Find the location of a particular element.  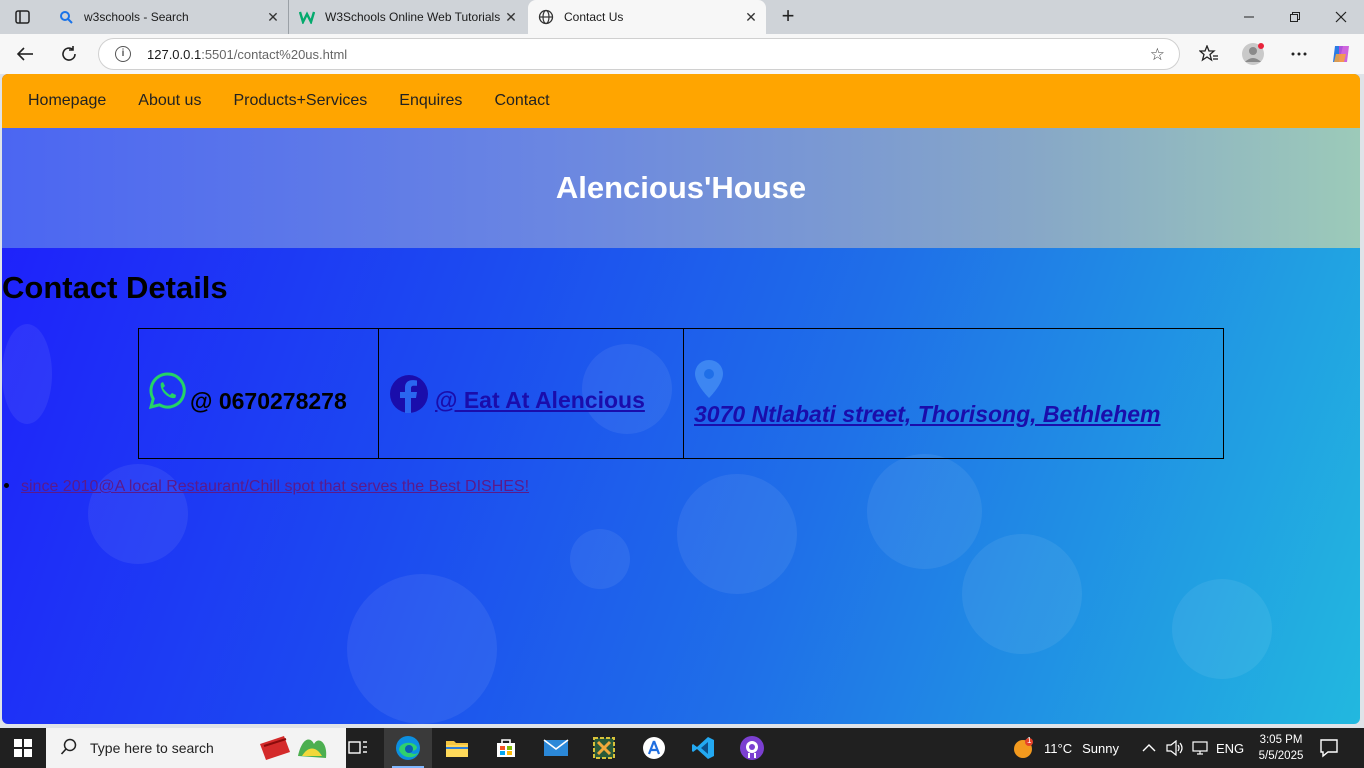

weather-temperature: 11°C is located at coordinates (1058, 748).